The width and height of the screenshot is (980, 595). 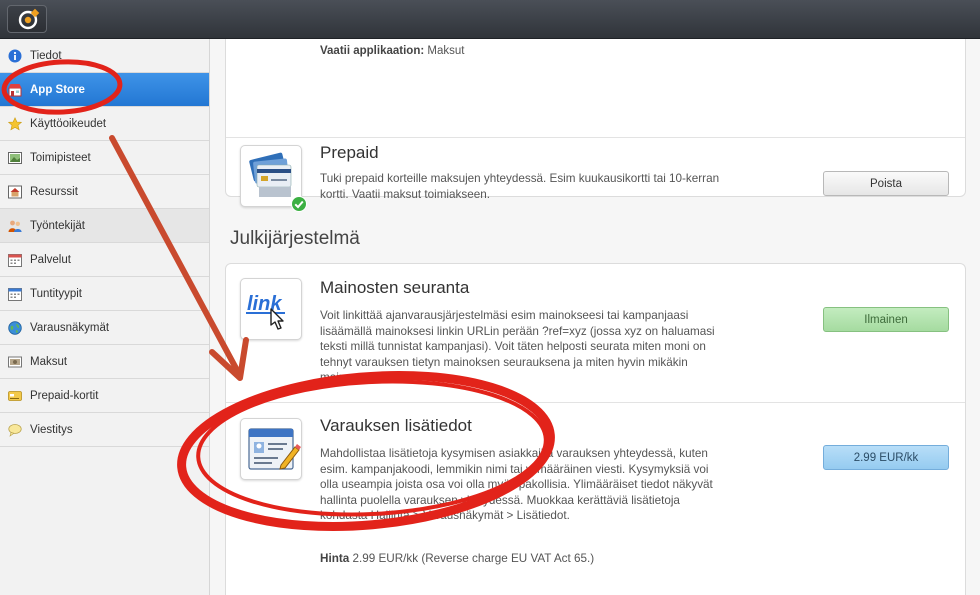 I want to click on card-icon, so click(x=15, y=396).